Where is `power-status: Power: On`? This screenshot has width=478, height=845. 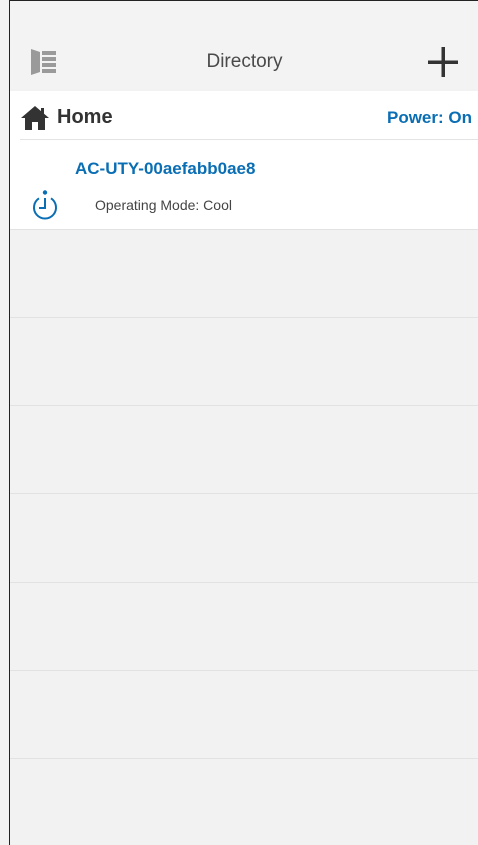
power-status: Power: On is located at coordinates (429, 118).